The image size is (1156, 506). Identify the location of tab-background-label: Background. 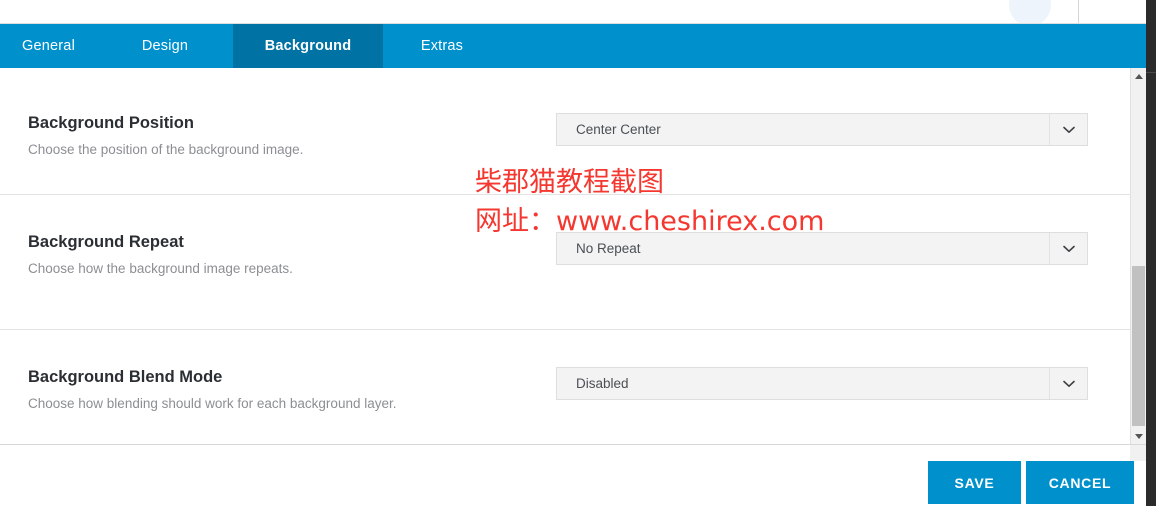
(308, 46).